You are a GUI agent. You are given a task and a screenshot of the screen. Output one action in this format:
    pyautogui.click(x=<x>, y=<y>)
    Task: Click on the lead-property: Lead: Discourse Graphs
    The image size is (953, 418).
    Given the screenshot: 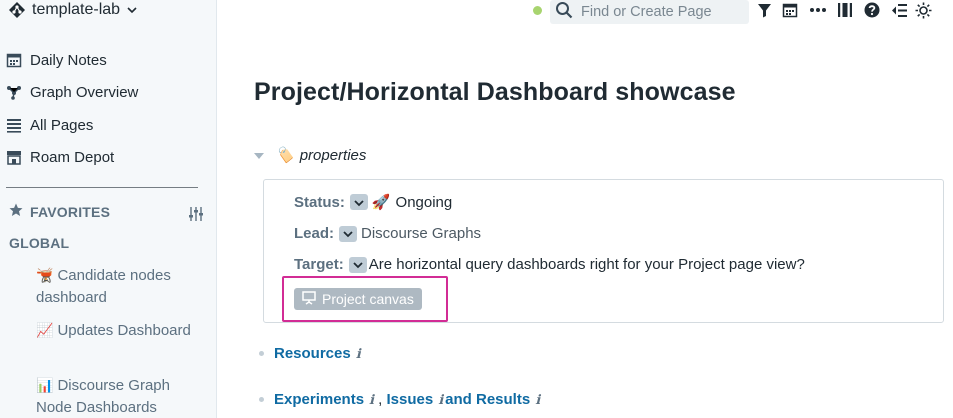 What is the action you would take?
    pyautogui.click(x=387, y=233)
    